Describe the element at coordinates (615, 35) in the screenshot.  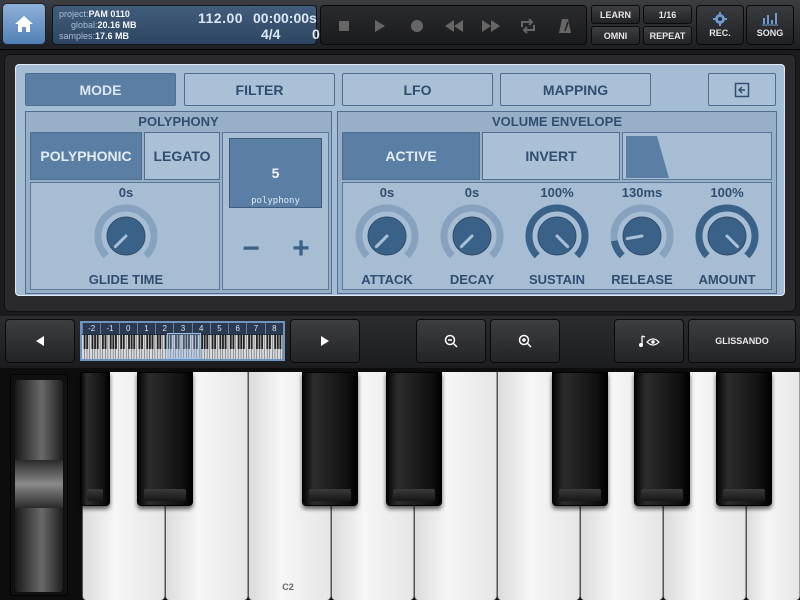
I see `omni-button: OMNI` at that location.